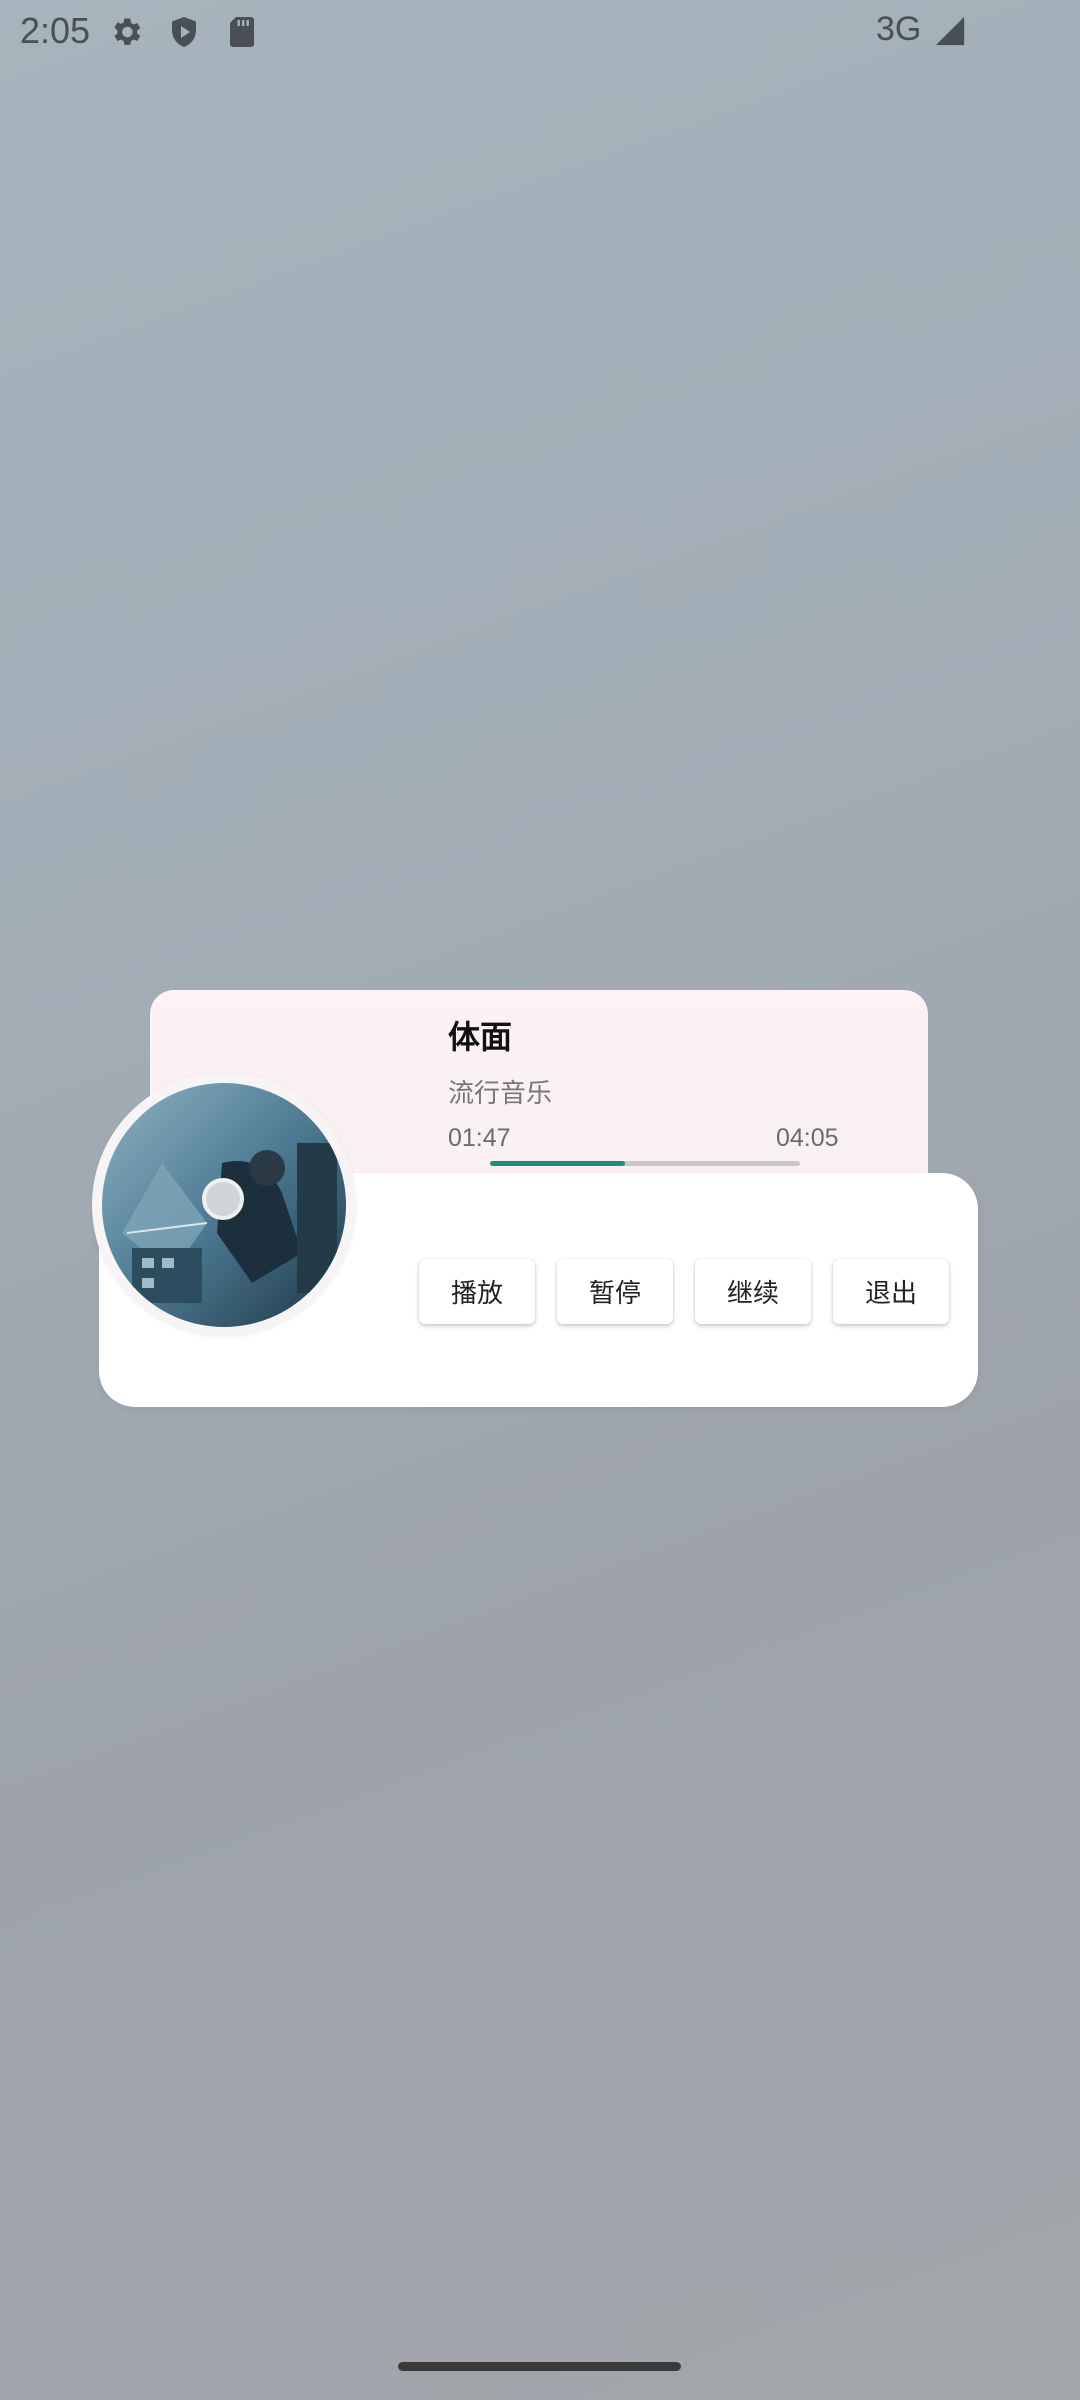 This screenshot has height=2400, width=1080. I want to click on song-genre: 流行音乐, so click(500, 1094).